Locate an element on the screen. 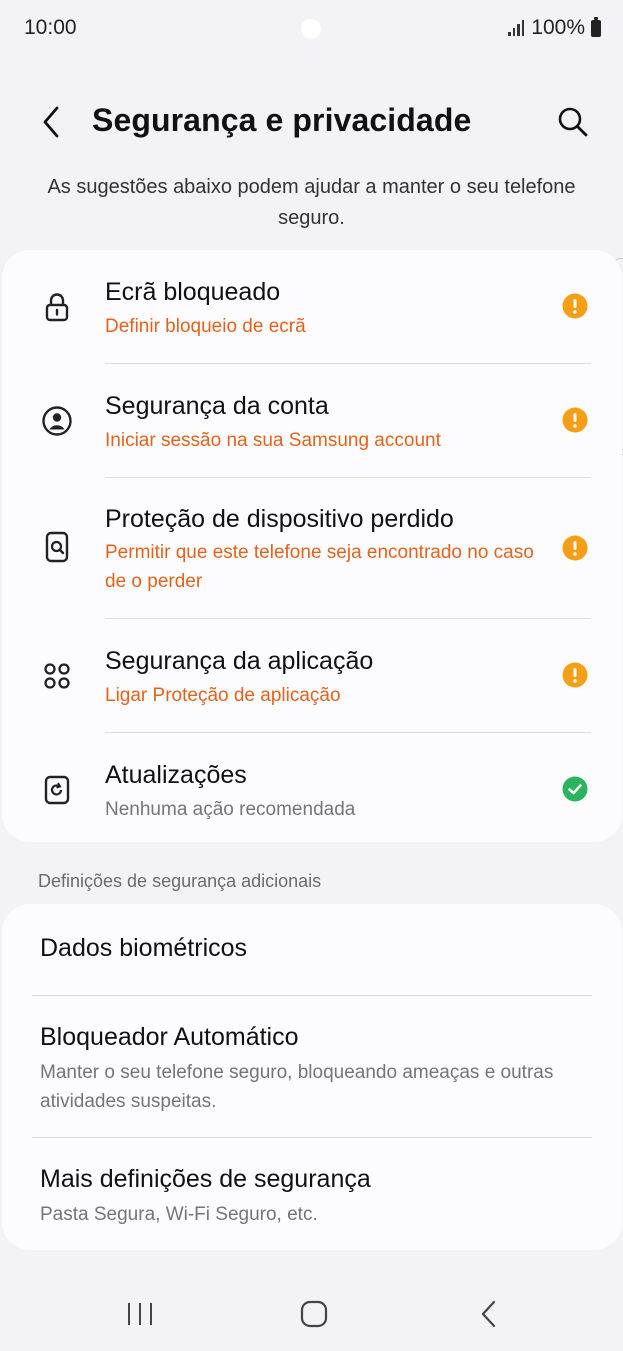 Image resolution: width=623 pixels, height=1351 pixels. recent-apps-icon is located at coordinates (140, 1314).